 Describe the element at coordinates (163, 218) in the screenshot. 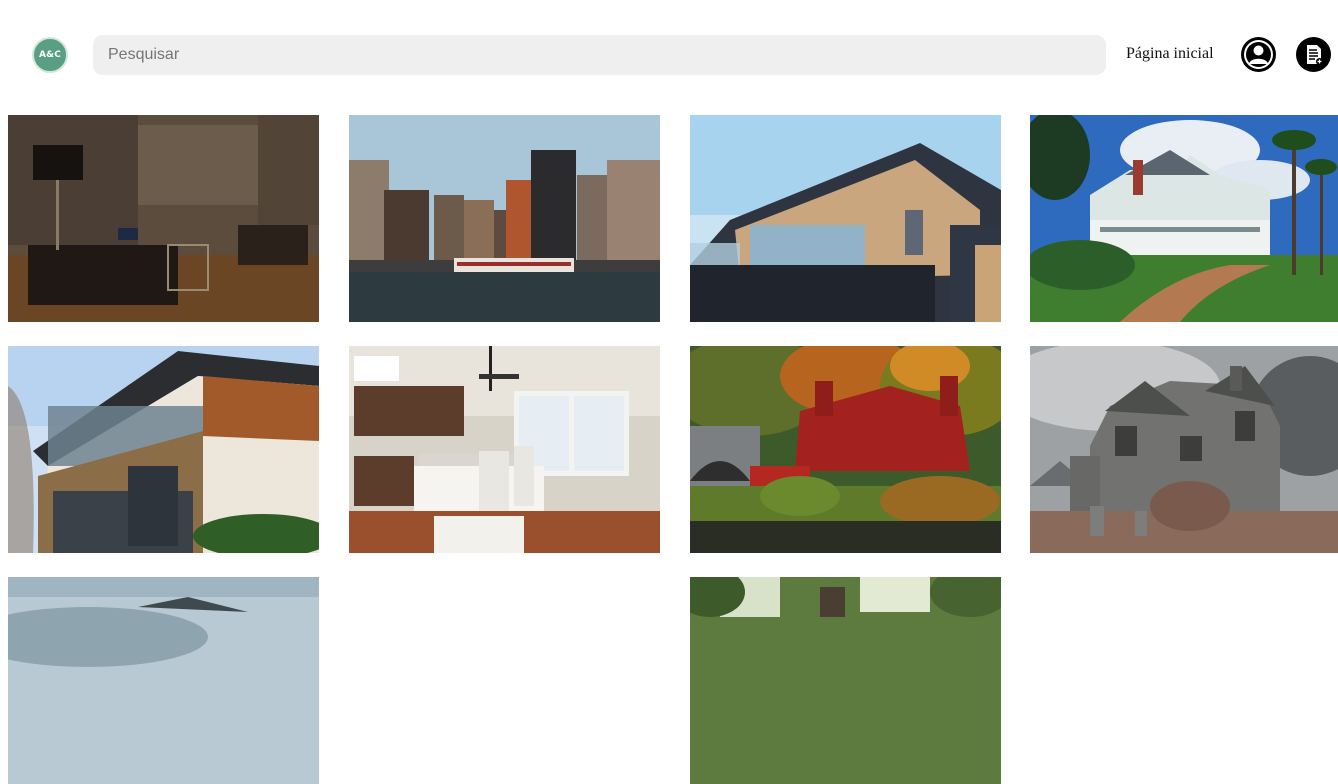

I see `gallery-image-stone-living-room` at that location.